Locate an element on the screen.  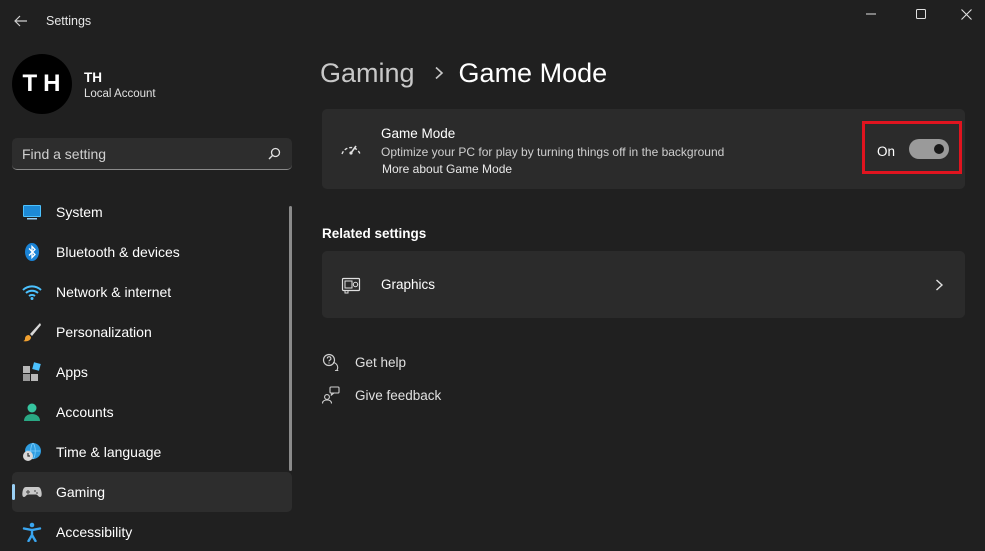
bluetooth-icon is located at coordinates (32, 252).